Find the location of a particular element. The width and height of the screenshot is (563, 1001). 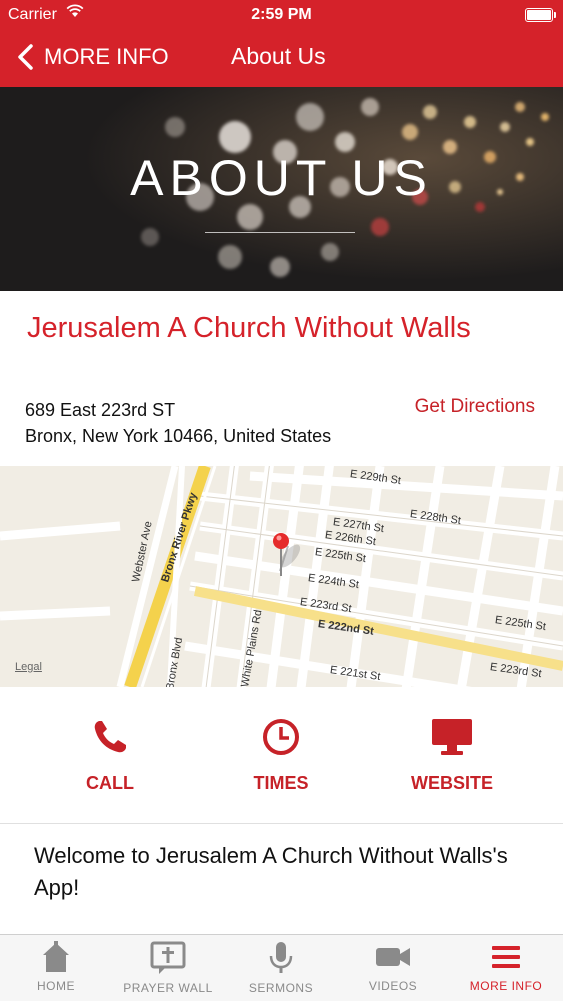

status-bar: Carrier 2:59 PM is located at coordinates (281, 15).